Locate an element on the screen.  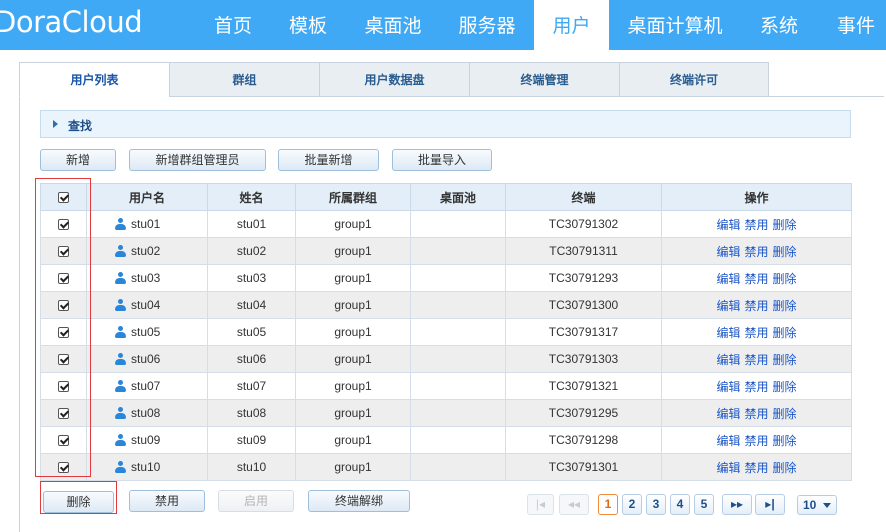
tab-user-list: 用户列表 is located at coordinates (94, 79).